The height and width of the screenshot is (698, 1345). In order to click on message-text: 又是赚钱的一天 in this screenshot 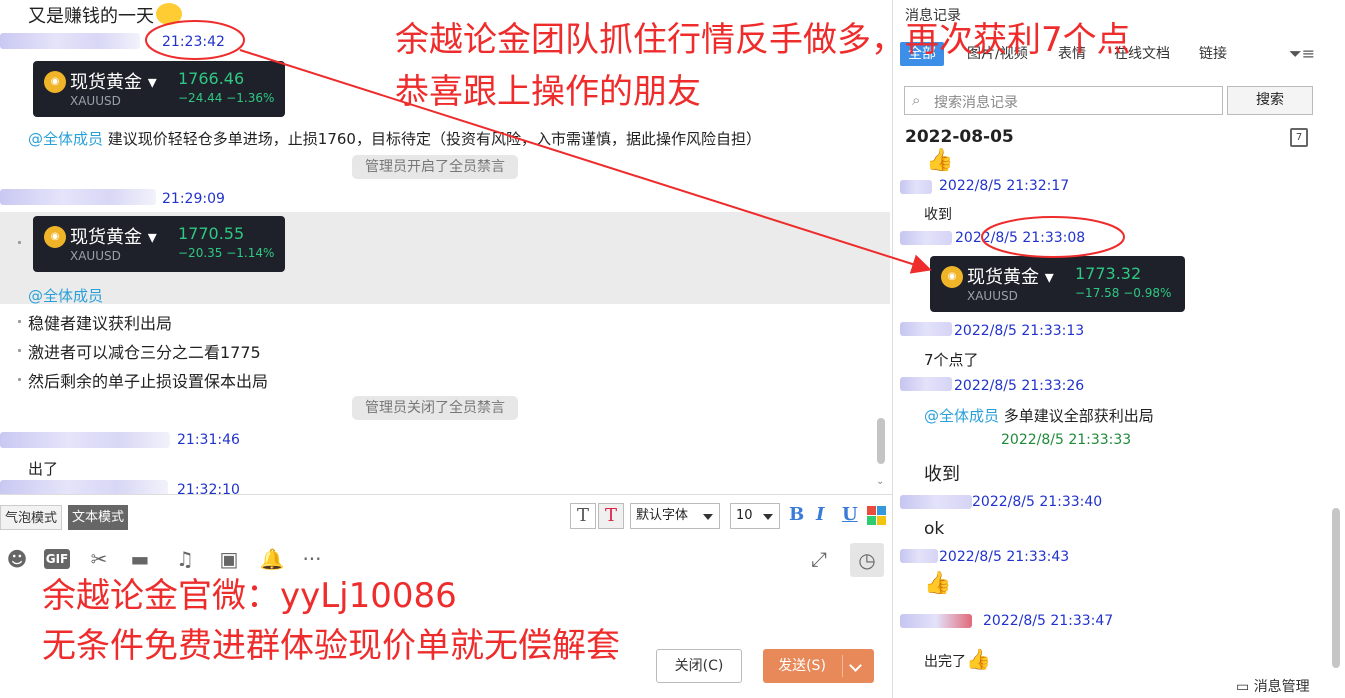, I will do `click(105, 15)`.